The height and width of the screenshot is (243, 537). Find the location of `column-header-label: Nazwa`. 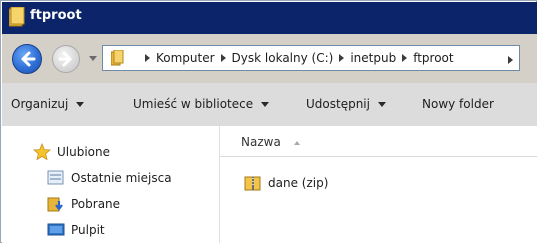

column-header-label: Nazwa is located at coordinates (261, 142).